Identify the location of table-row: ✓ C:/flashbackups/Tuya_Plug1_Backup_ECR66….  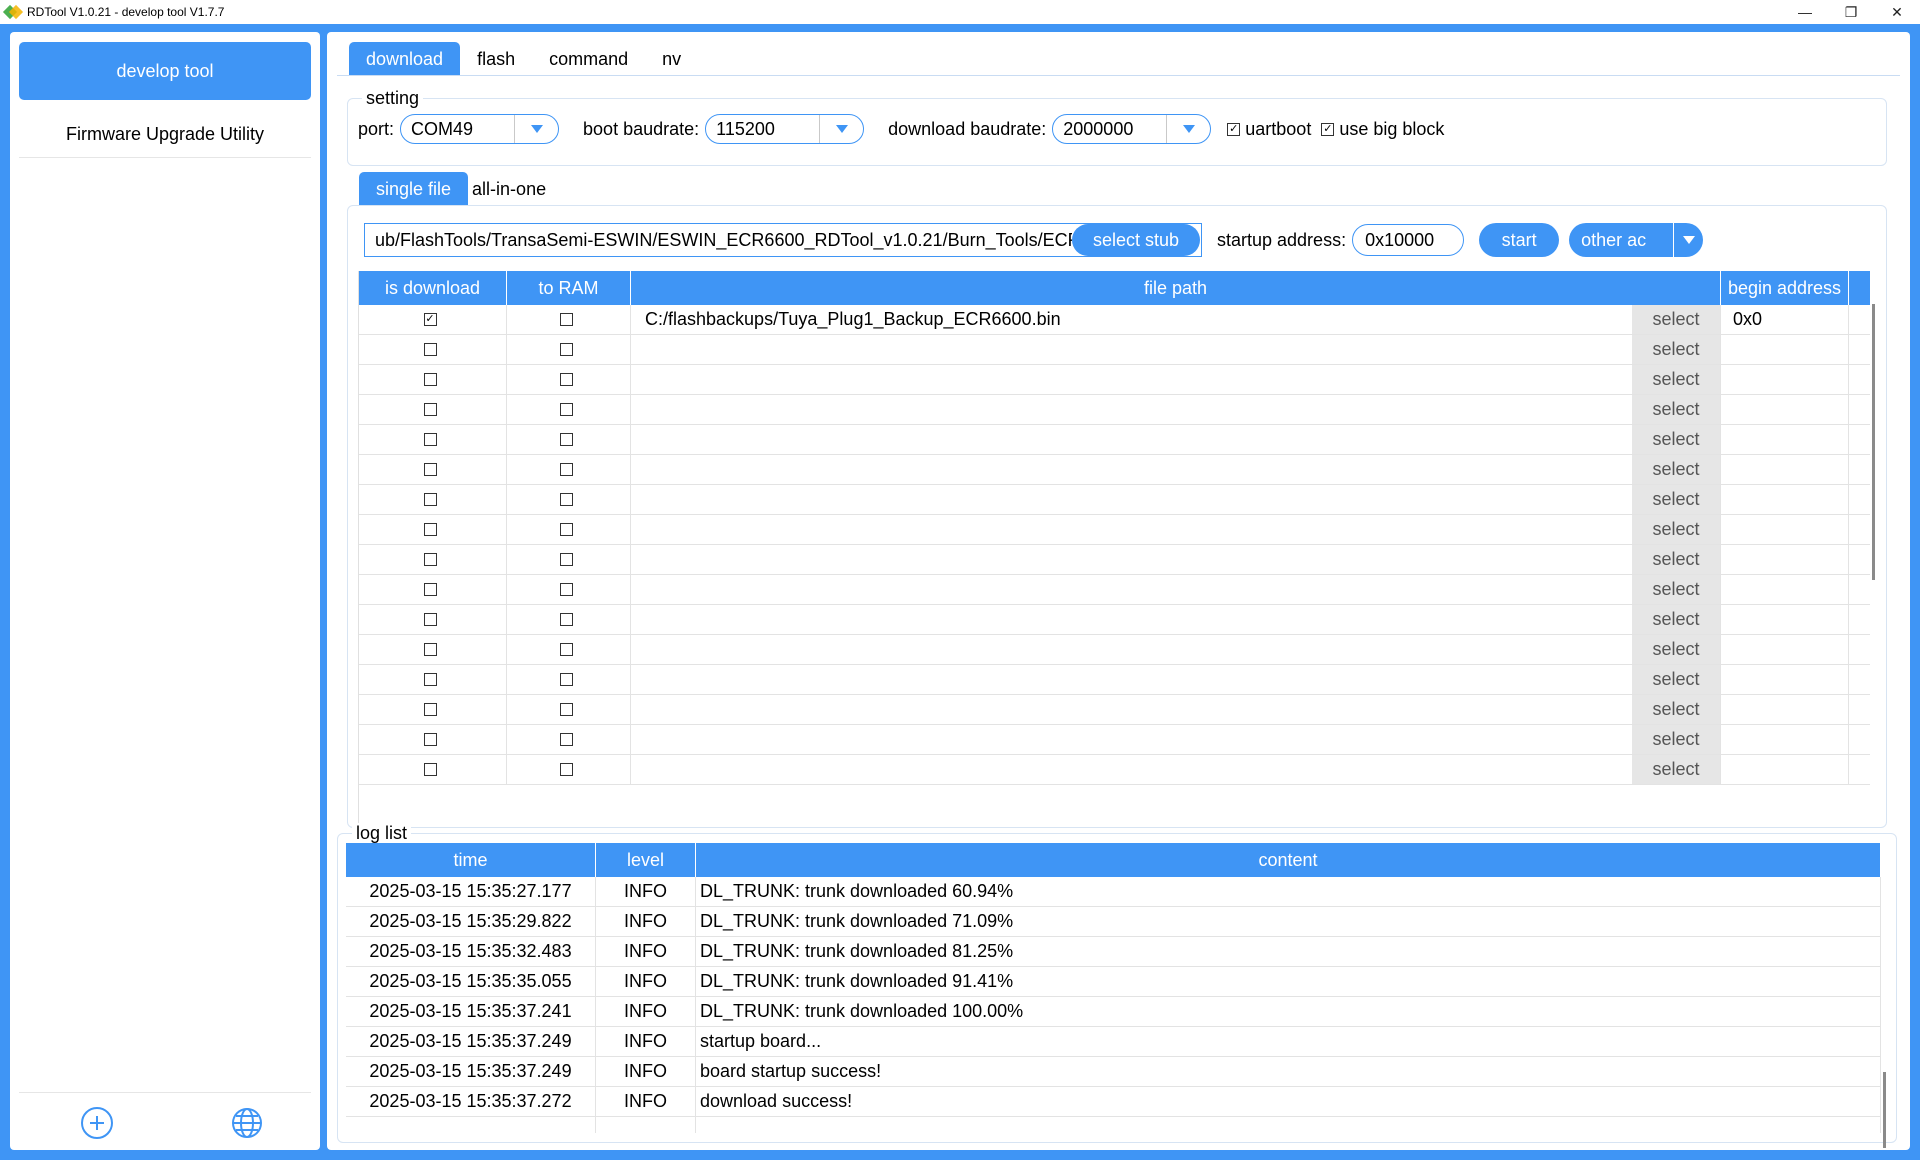
(1114, 320).